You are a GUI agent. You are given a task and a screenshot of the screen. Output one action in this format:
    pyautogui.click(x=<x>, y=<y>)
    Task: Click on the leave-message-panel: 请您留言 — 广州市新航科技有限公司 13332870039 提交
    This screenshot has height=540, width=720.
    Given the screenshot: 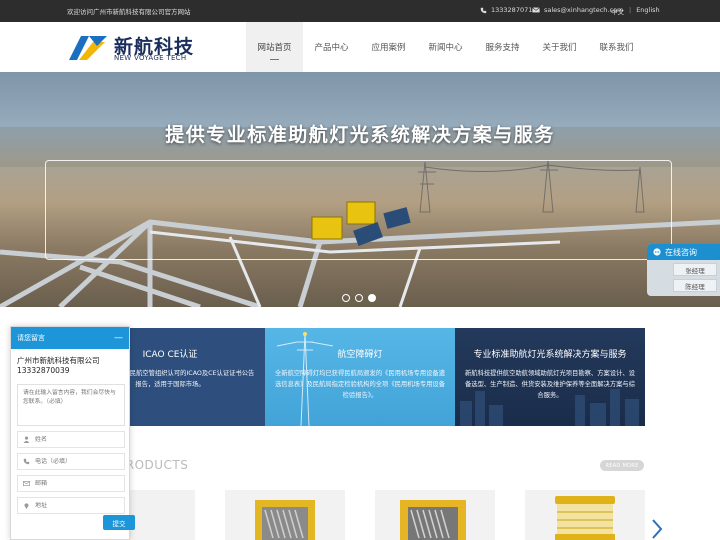 What is the action you would take?
    pyautogui.click(x=72, y=433)
    